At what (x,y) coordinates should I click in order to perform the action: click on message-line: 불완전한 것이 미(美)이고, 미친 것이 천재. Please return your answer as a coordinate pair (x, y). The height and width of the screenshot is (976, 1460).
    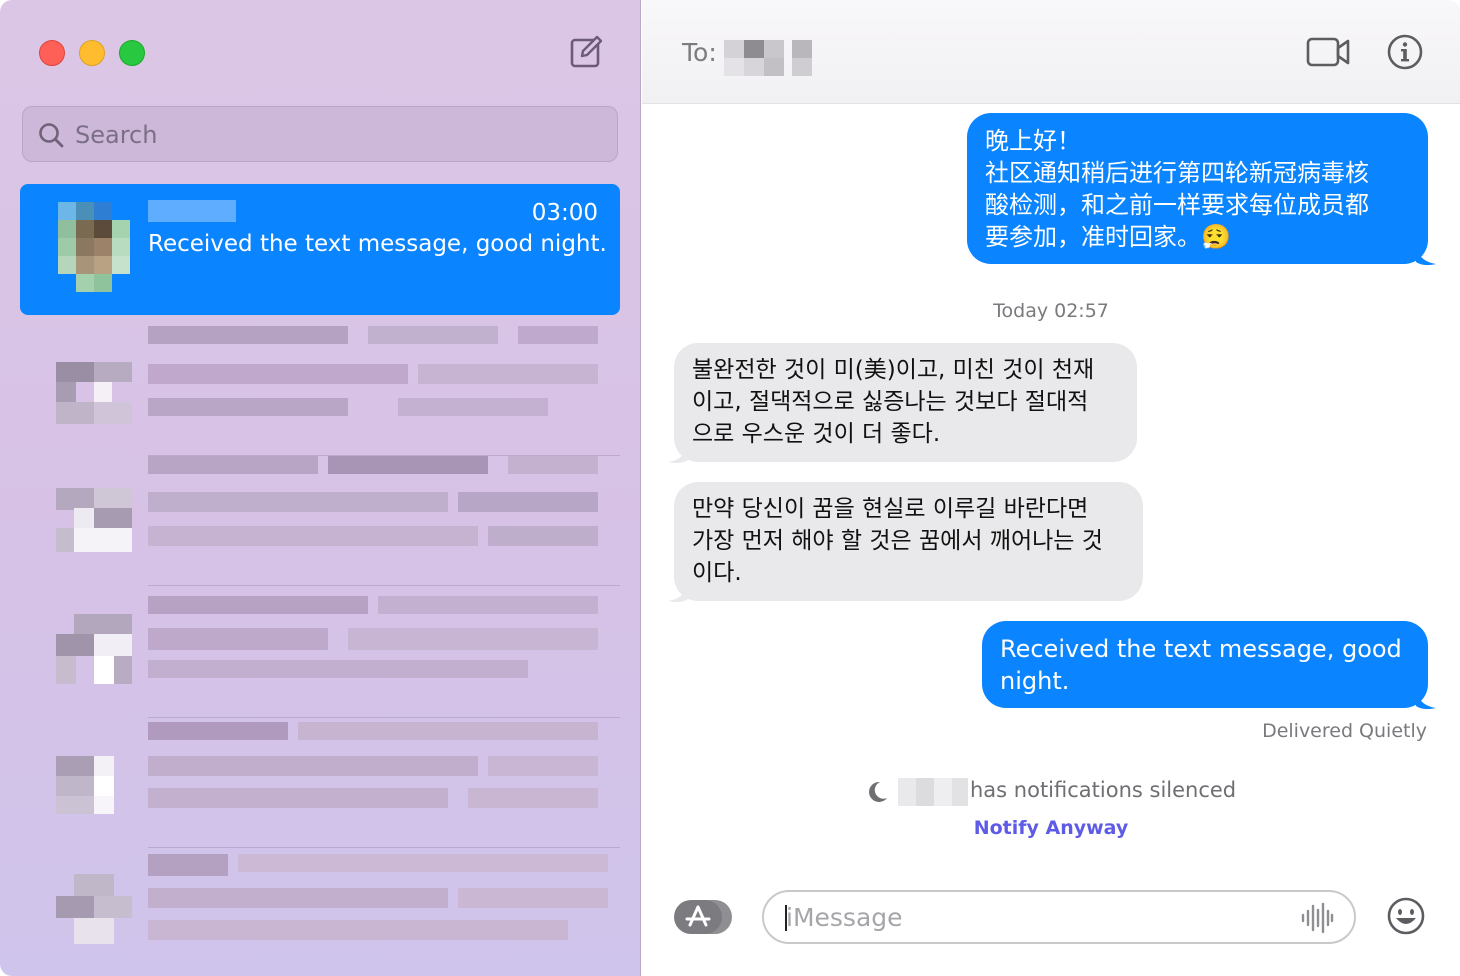
    Looking at the image, I should click on (893, 370).